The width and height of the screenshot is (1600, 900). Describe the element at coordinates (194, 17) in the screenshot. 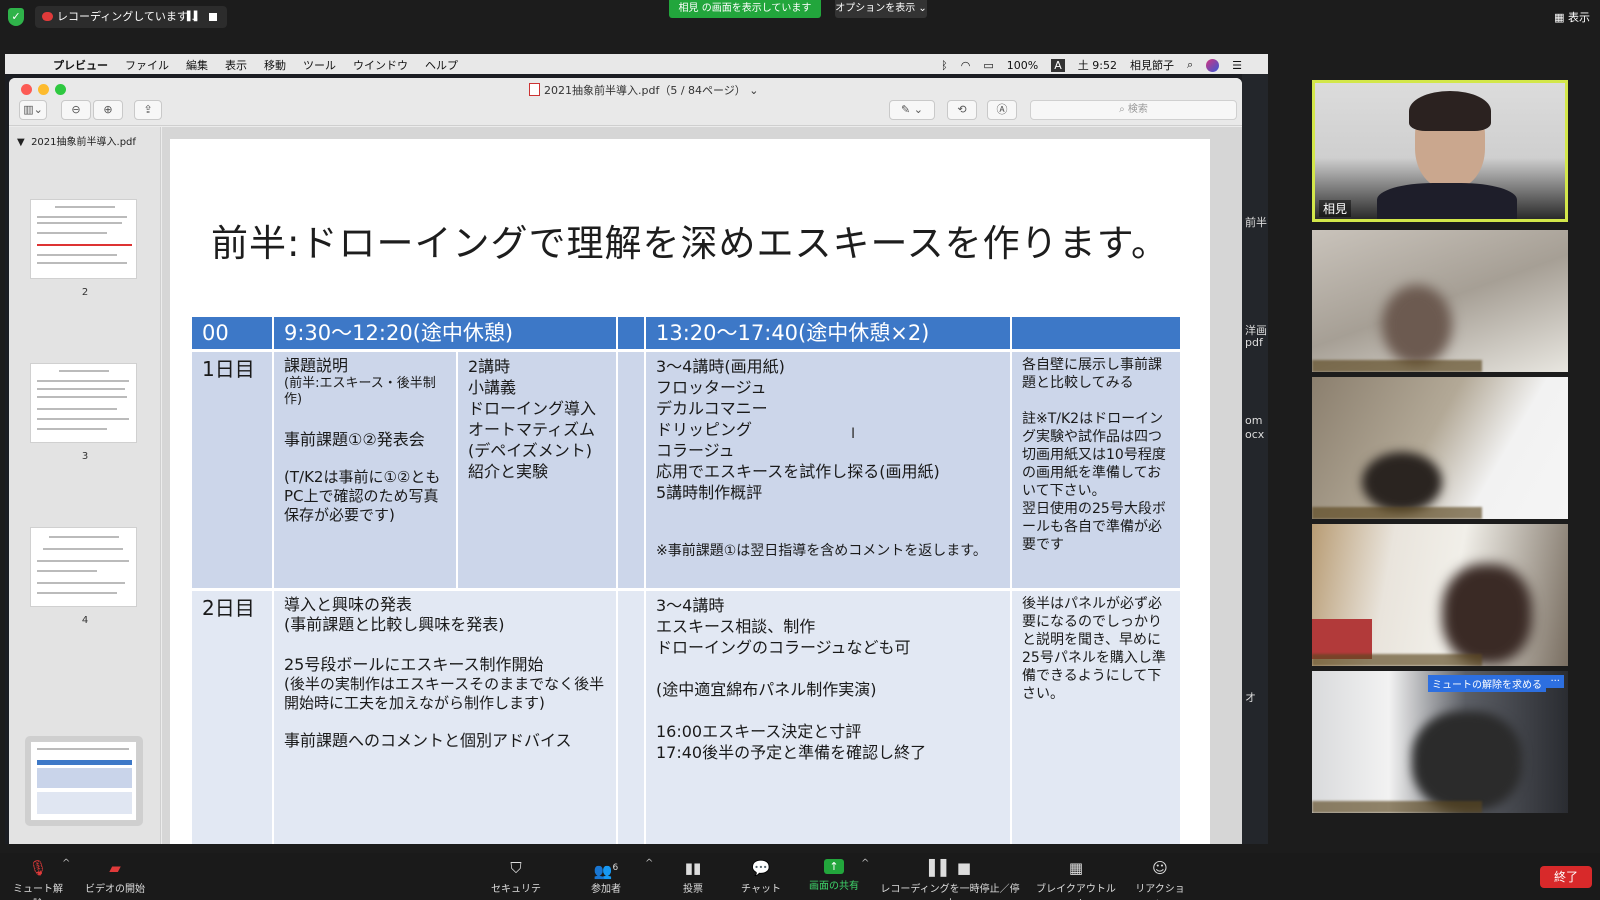

I see `pause-icon: ▌▌` at that location.